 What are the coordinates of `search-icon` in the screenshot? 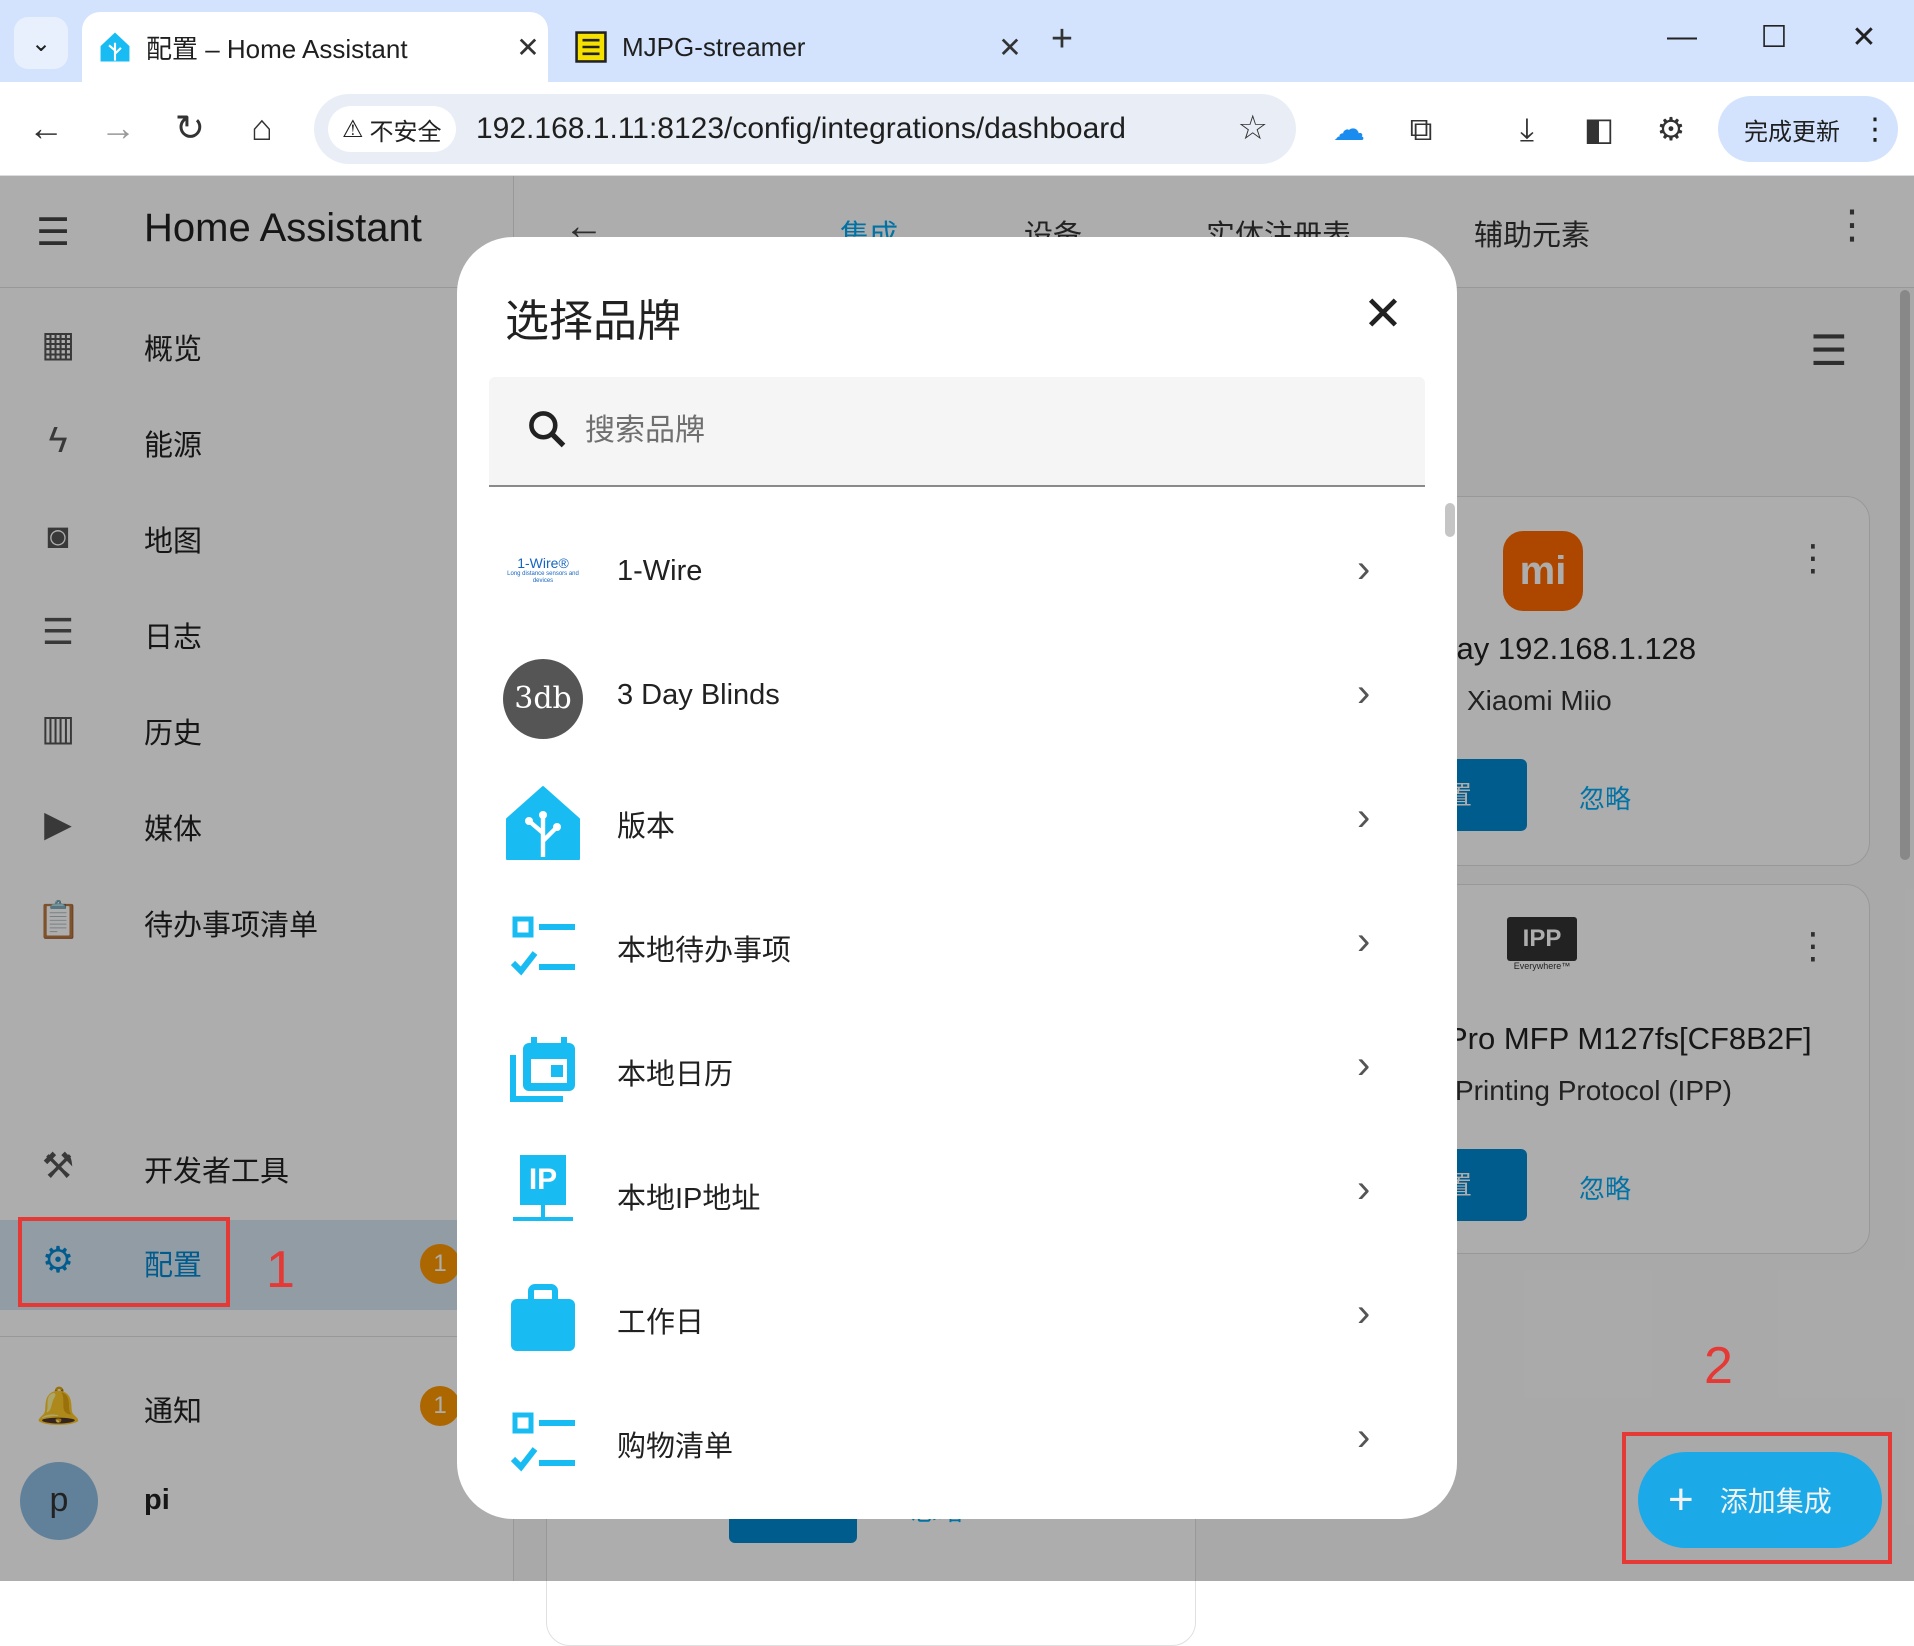 It's located at (547, 429).